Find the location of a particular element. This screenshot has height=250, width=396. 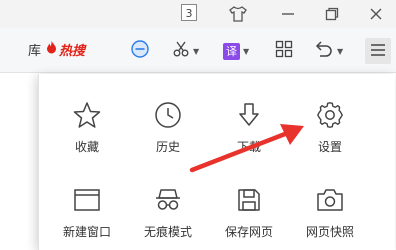

menu-item-favorites: 收藏 is located at coordinates (87, 127).